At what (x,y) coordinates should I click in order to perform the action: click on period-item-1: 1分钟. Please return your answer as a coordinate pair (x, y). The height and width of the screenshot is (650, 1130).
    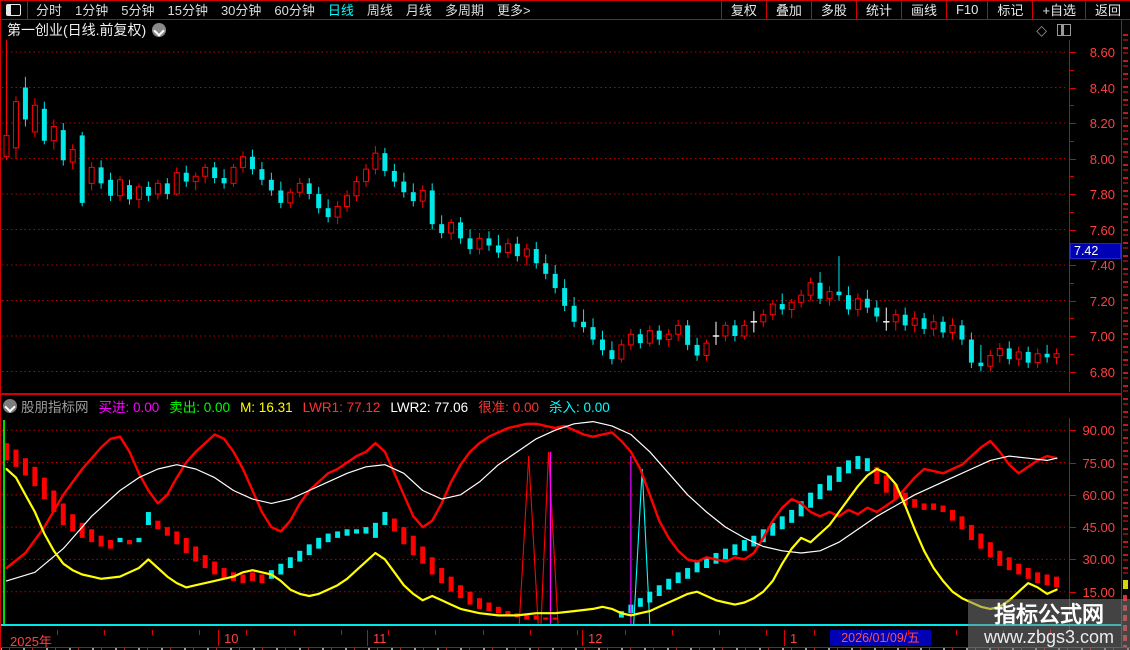
    Looking at the image, I should click on (91, 9).